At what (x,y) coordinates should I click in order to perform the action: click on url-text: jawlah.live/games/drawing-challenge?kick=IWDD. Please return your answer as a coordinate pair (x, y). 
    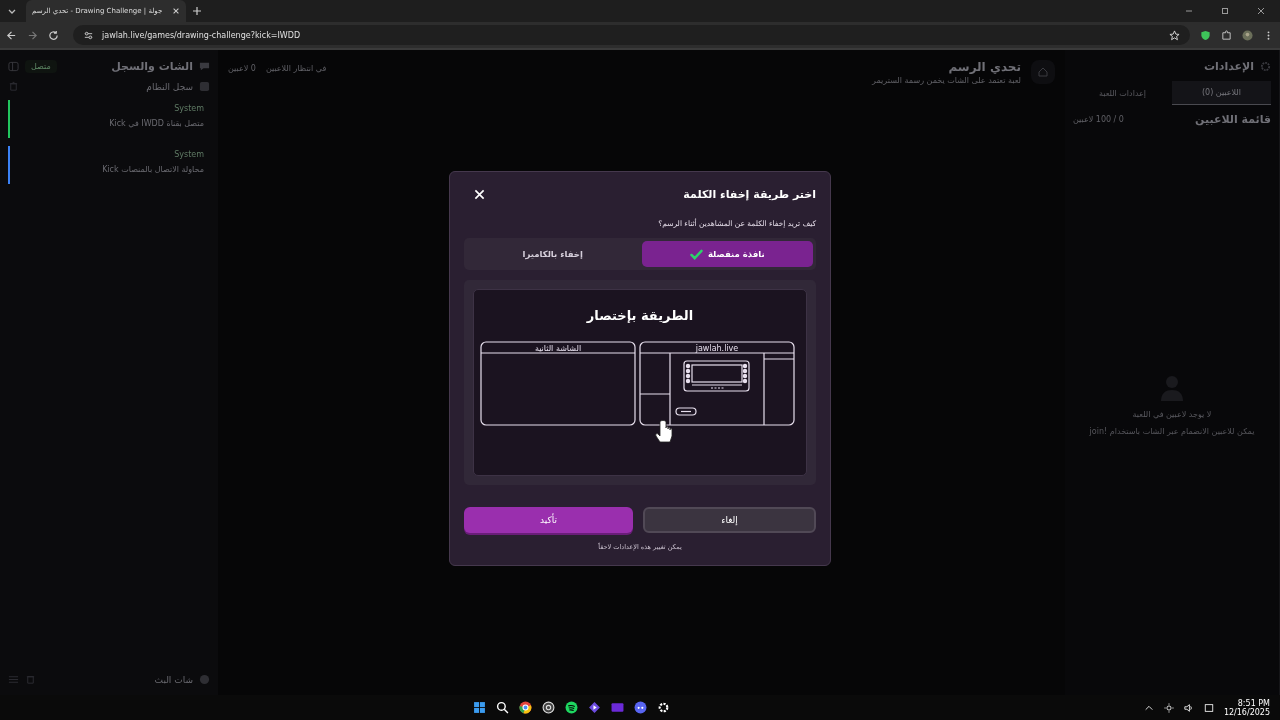
    Looking at the image, I should click on (201, 35).